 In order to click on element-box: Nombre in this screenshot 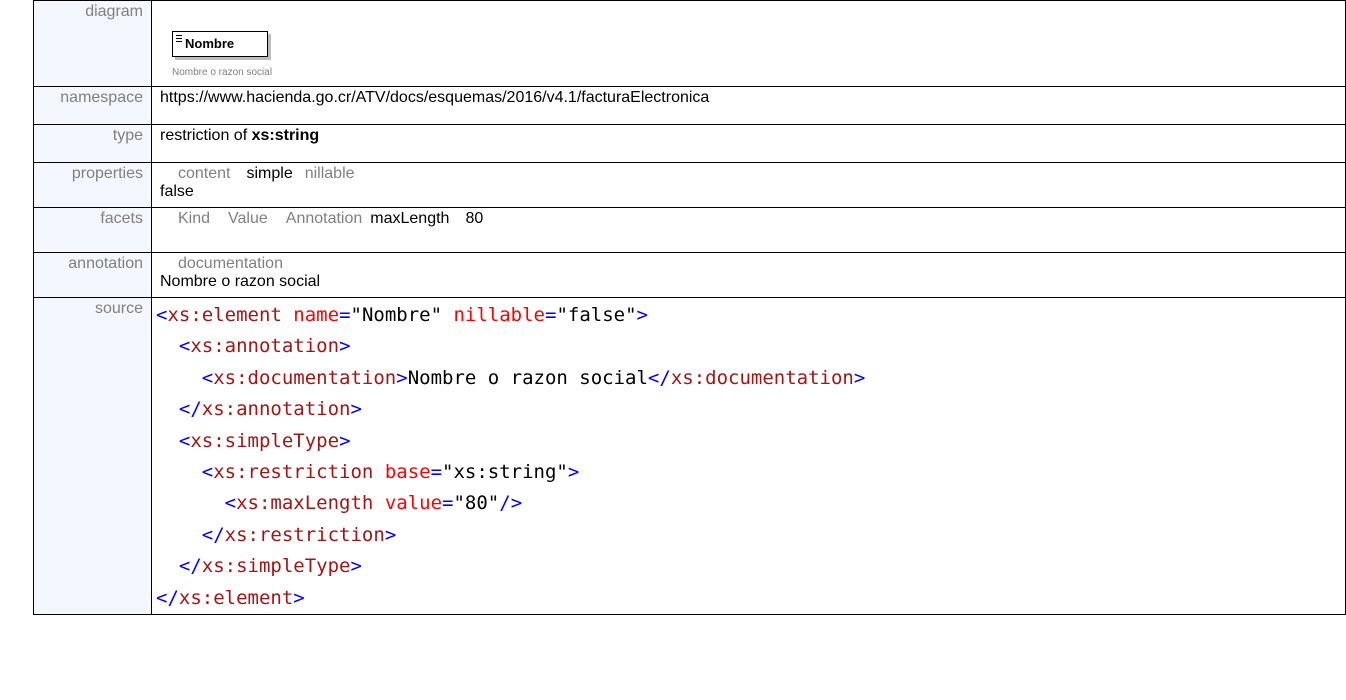, I will do `click(220, 44)`.